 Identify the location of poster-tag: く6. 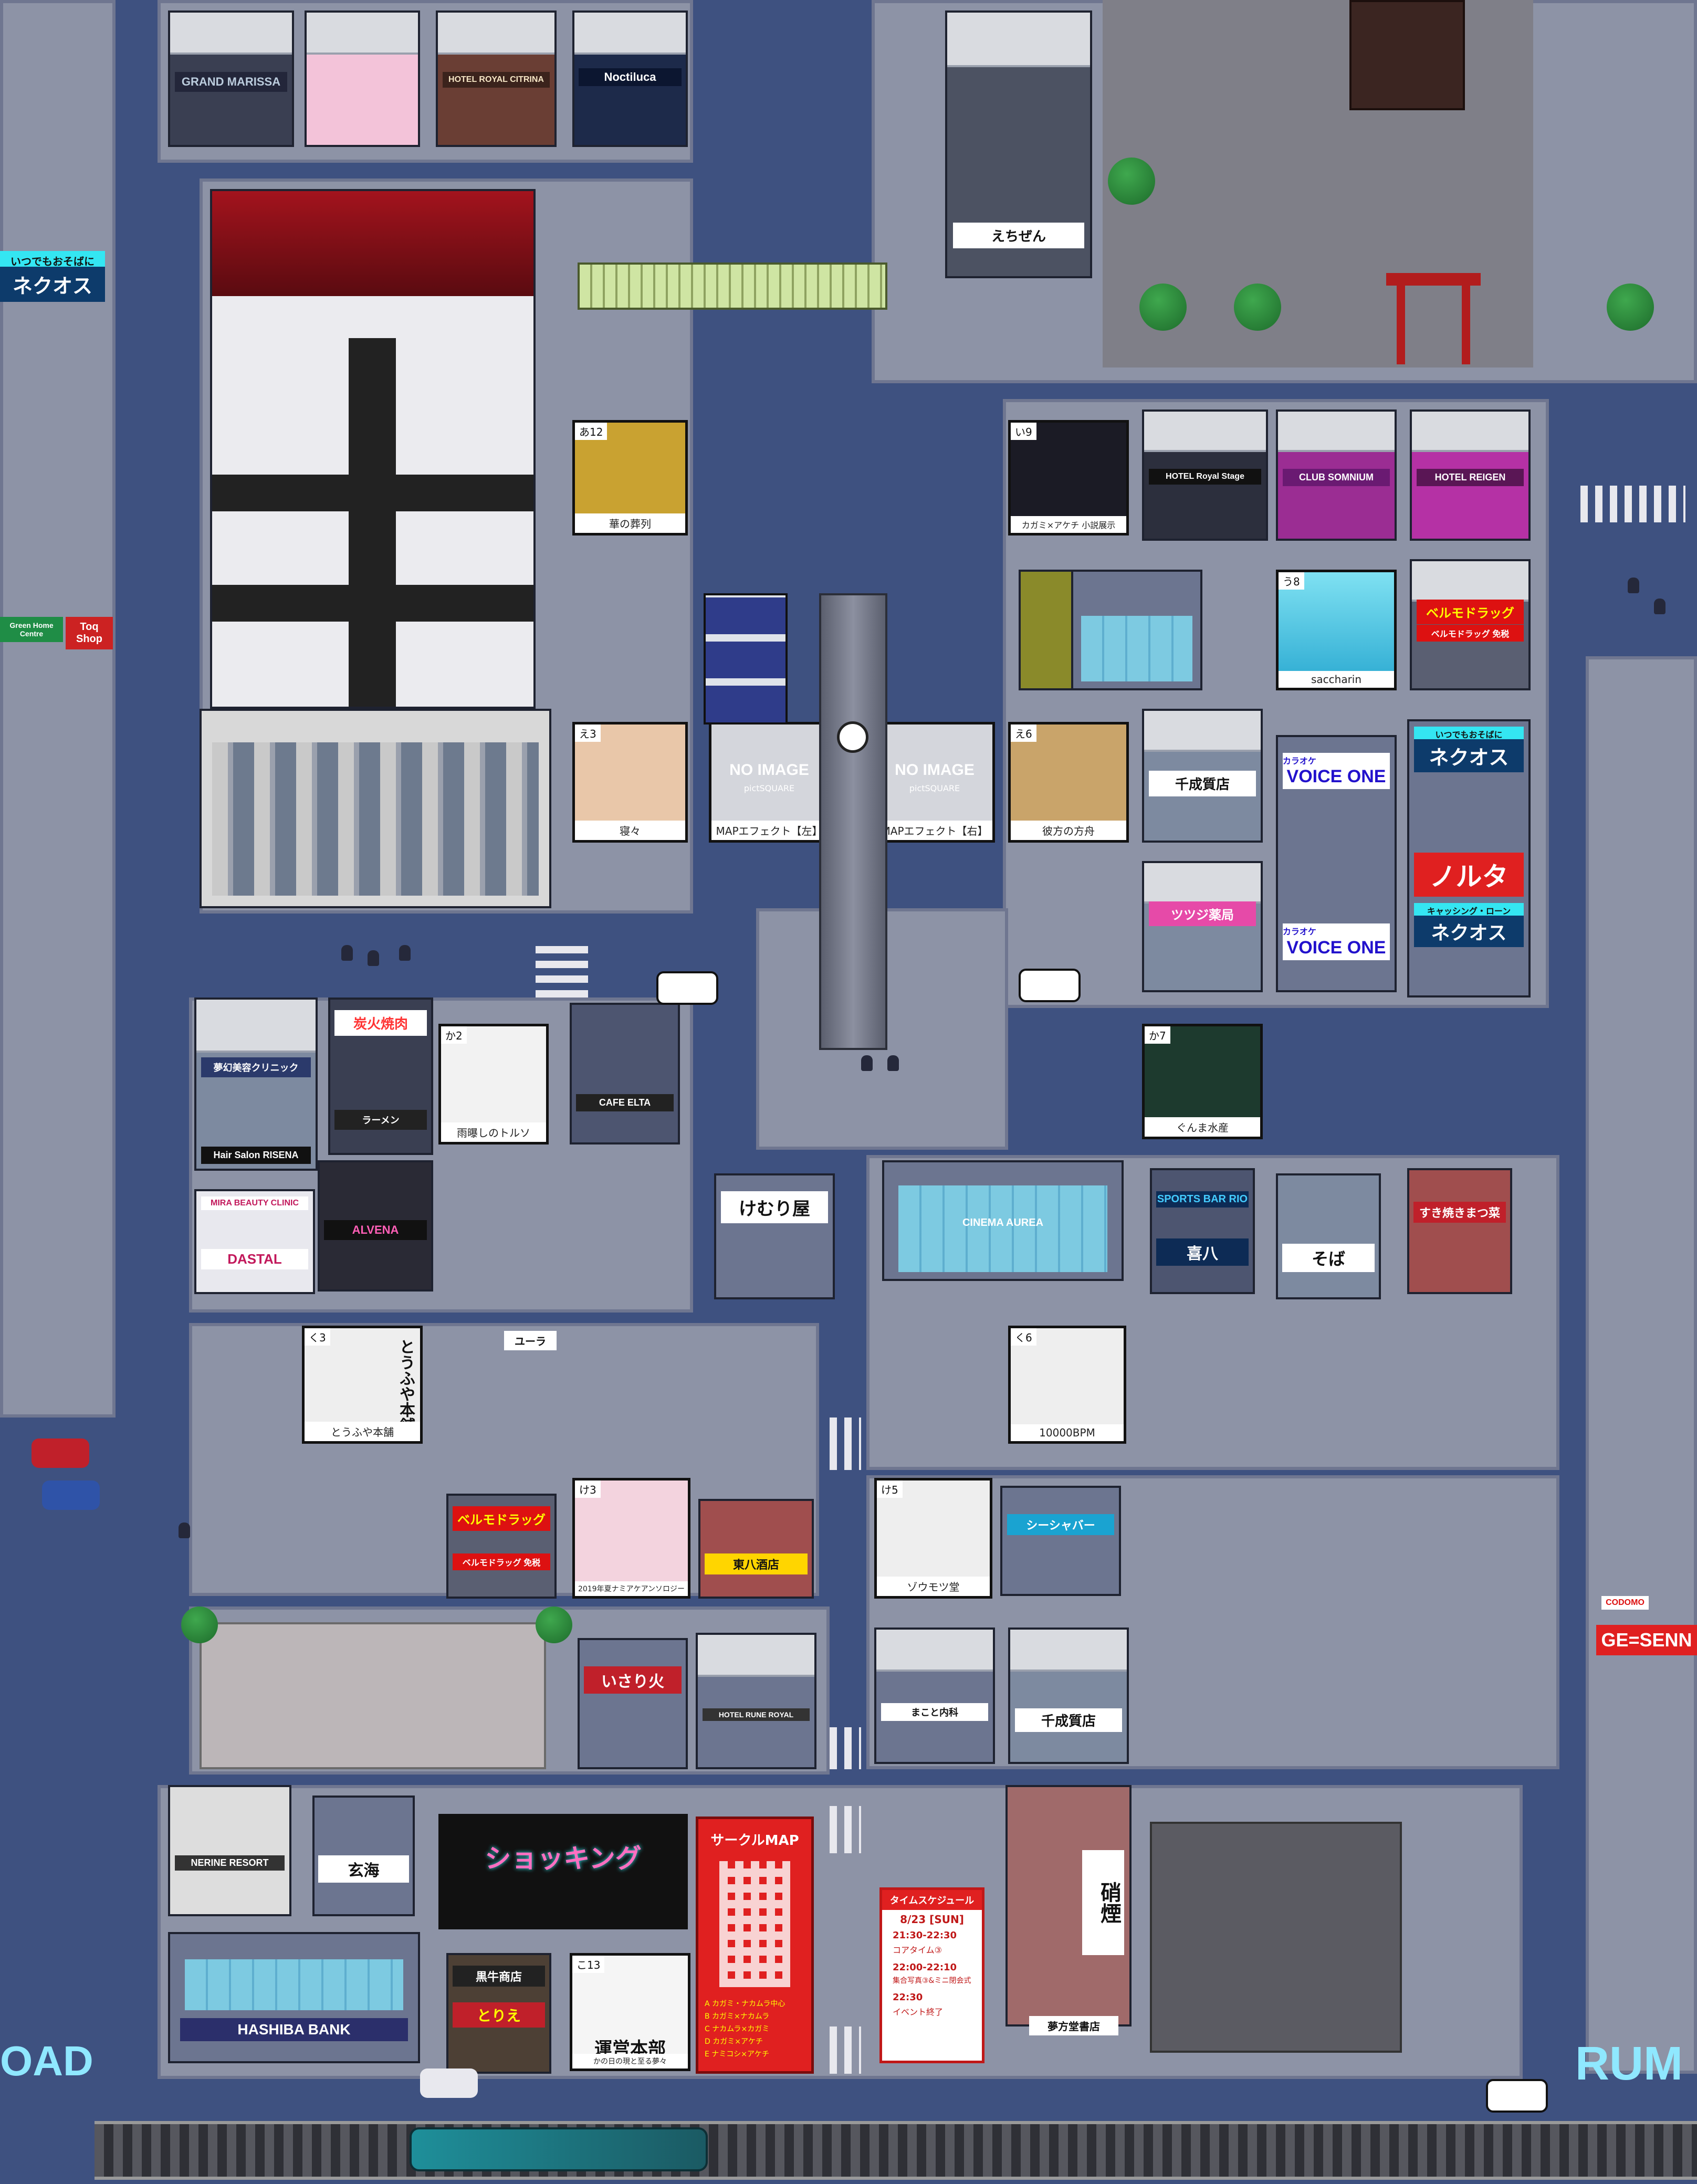
(1023, 1337).